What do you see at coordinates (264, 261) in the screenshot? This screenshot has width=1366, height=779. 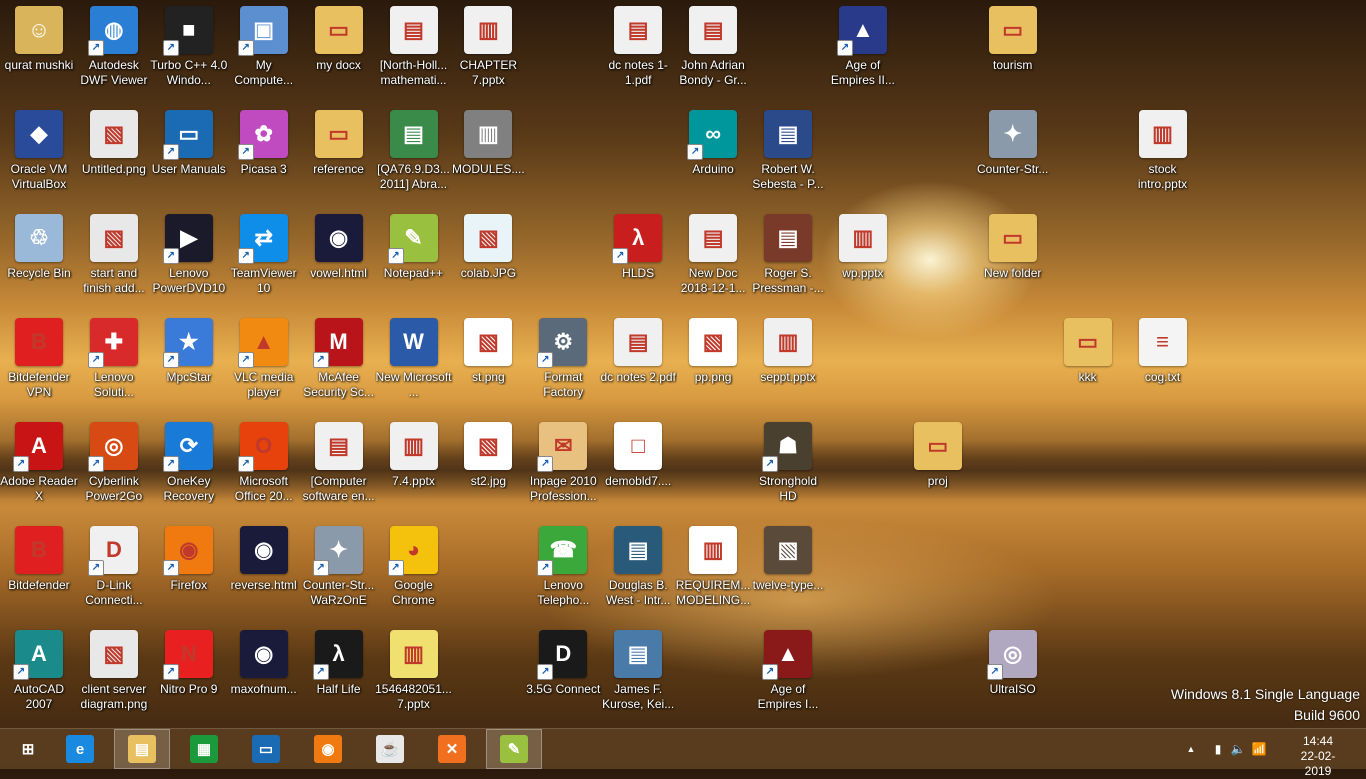 I see `desktop-icon: ⇄ ↗ TeamViewer 10` at bounding box center [264, 261].